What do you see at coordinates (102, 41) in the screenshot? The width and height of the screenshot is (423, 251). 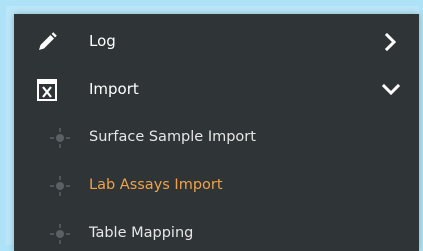 I see `menu-item-label: Log` at bounding box center [102, 41].